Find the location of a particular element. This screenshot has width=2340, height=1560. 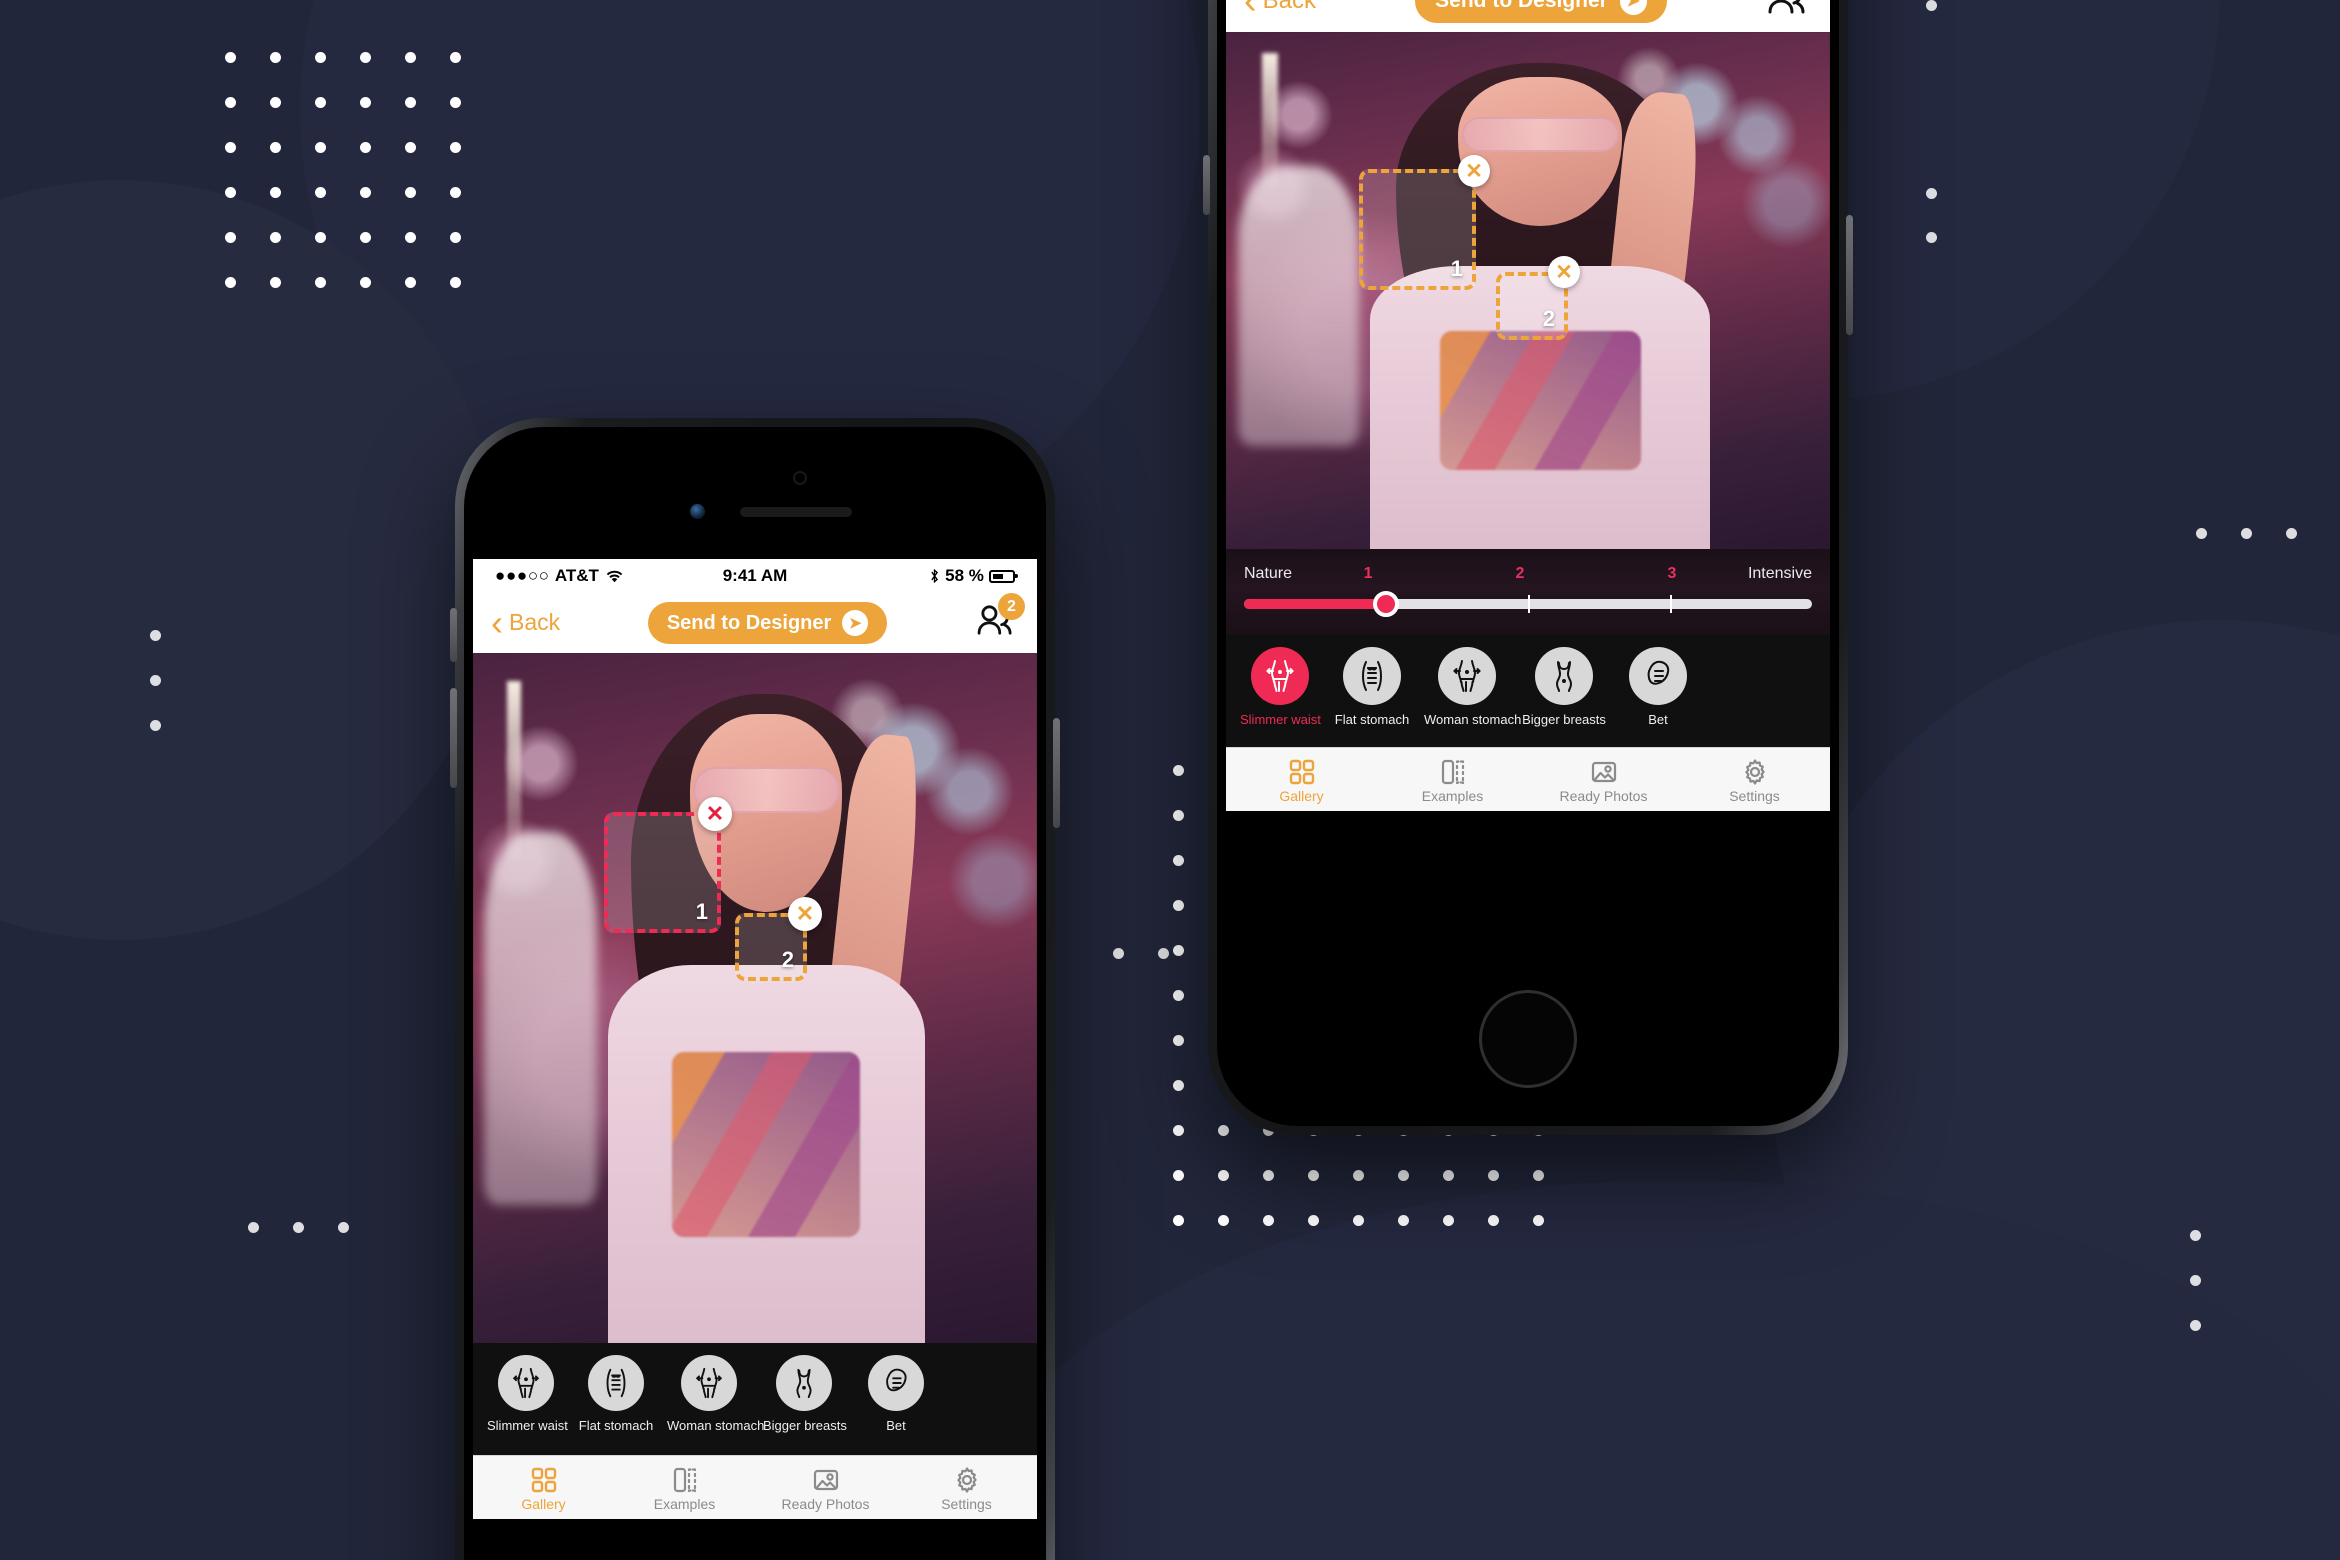

front-camera-icon is located at coordinates (697, 511).